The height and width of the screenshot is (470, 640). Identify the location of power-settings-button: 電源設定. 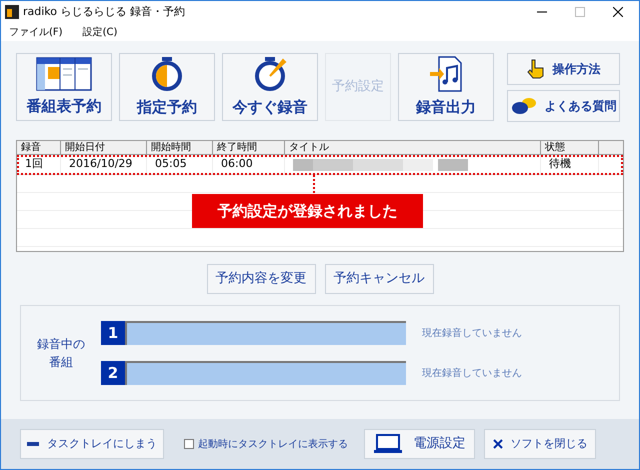
(419, 444).